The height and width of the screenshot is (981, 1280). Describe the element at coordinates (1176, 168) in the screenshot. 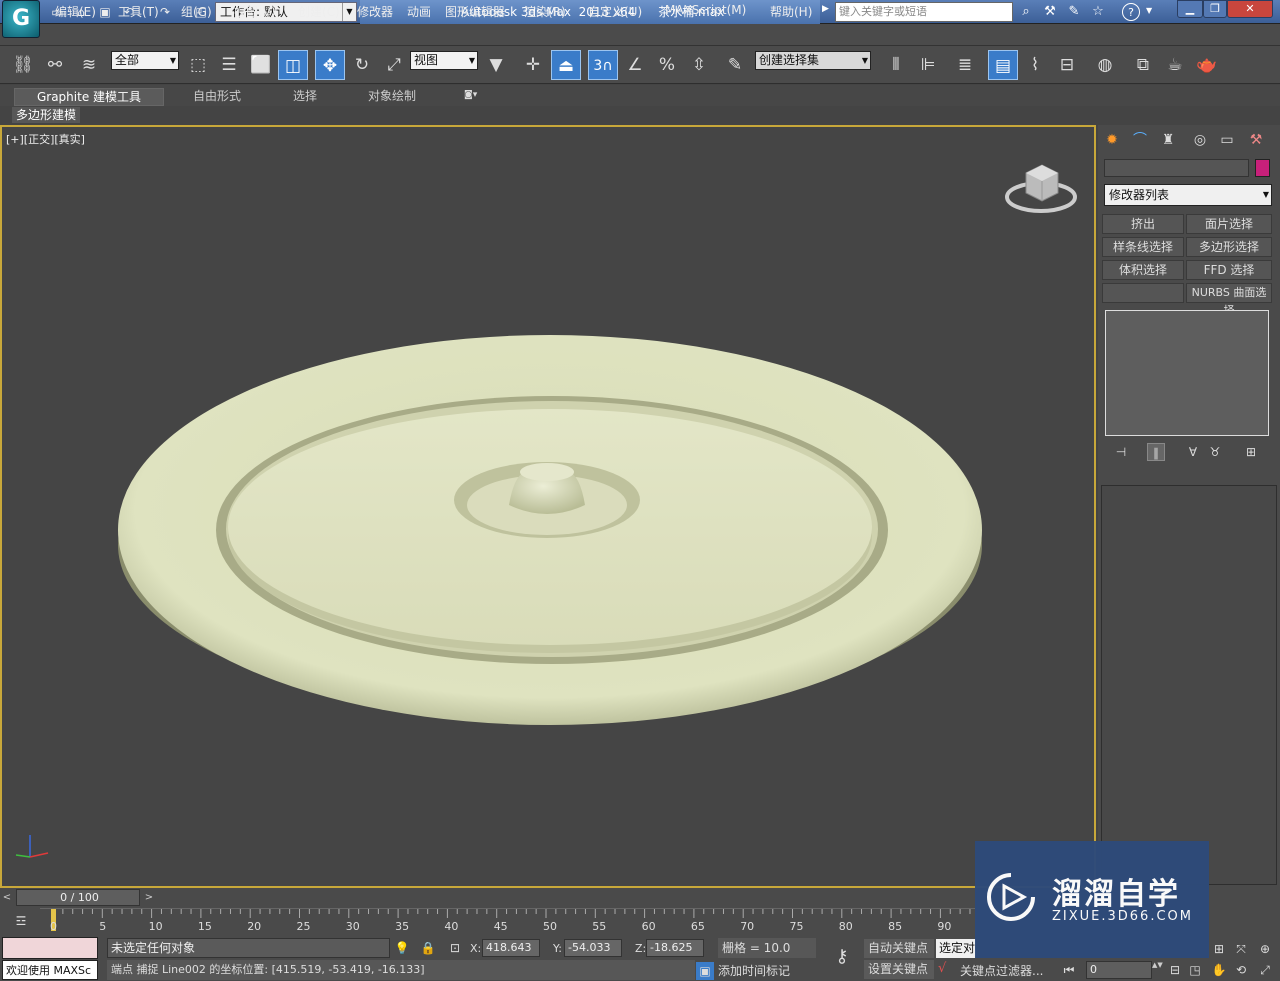

I see `object-name-field` at that location.